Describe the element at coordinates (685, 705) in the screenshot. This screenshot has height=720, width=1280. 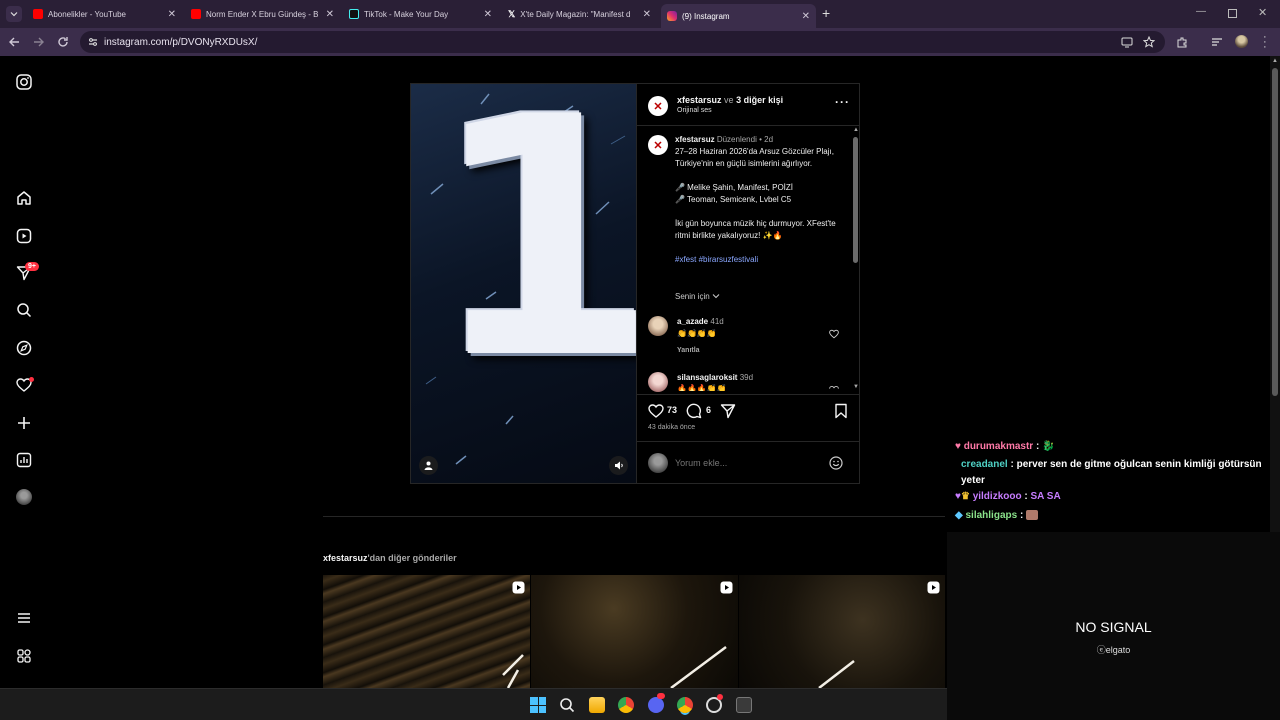
I see `chrome-profile-icon` at that location.